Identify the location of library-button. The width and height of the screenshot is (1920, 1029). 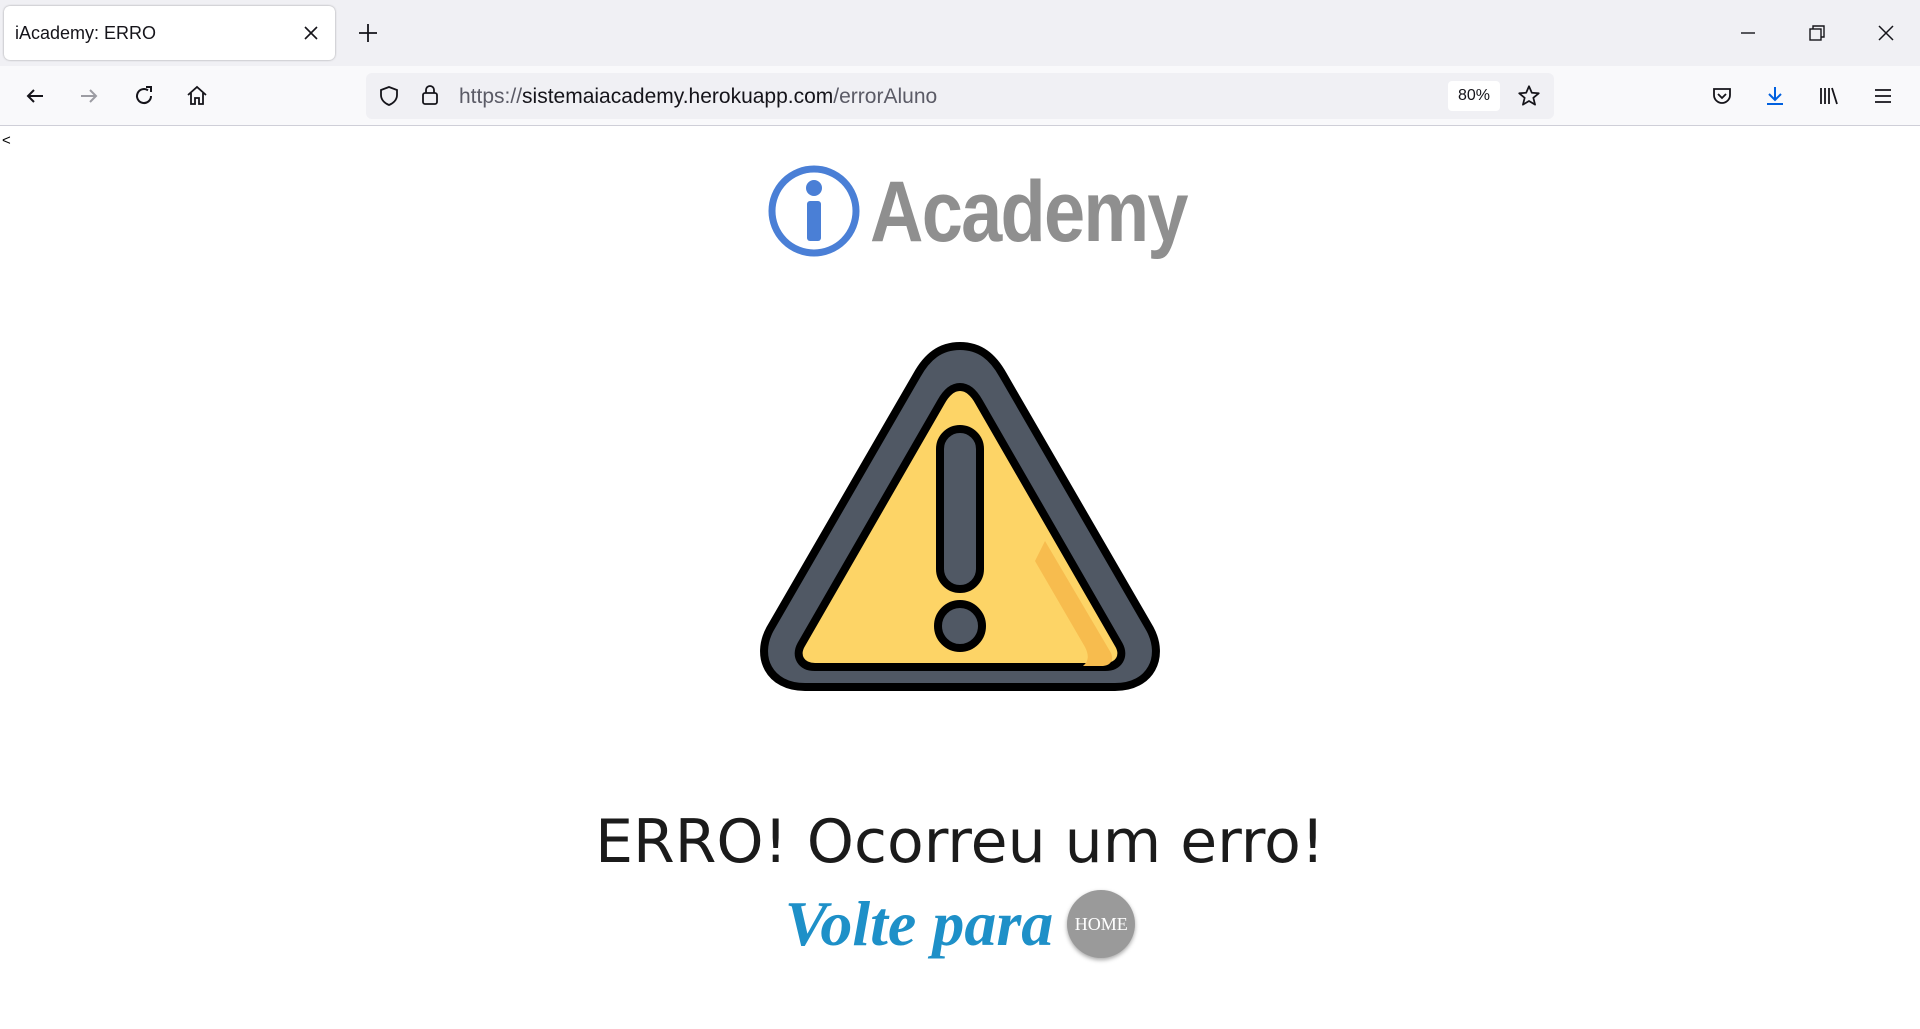
(1829, 96).